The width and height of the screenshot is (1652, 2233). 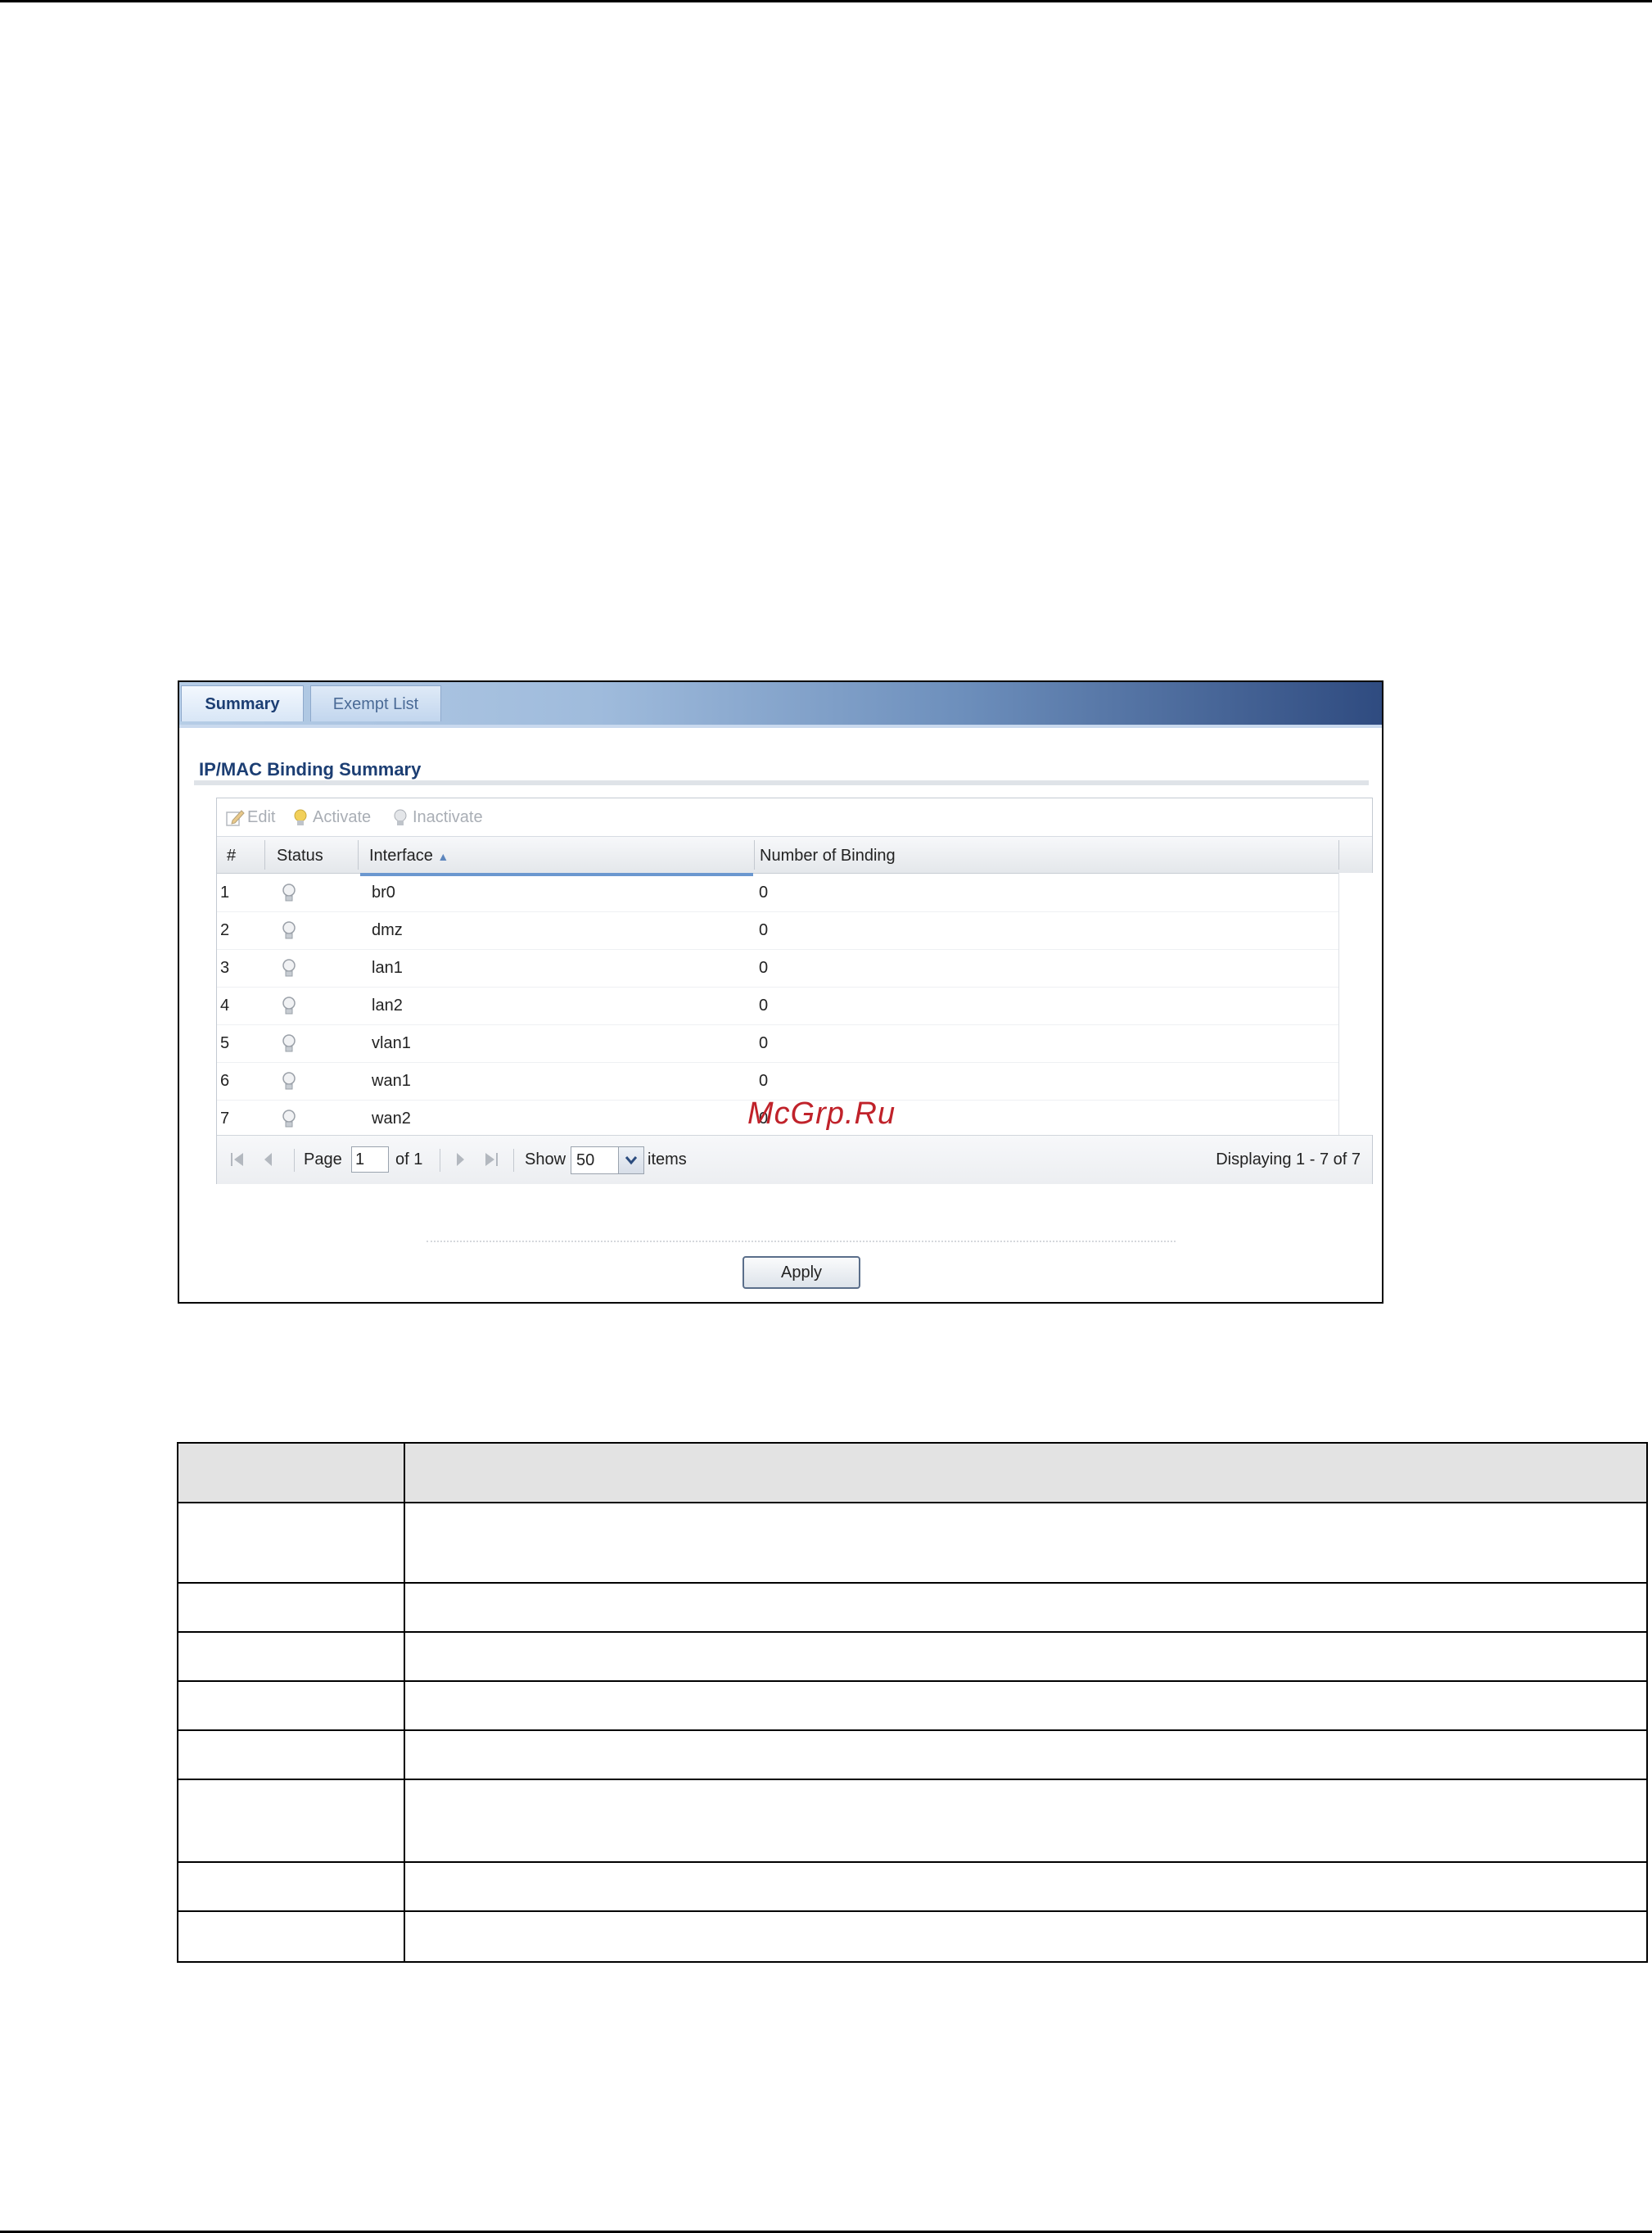 What do you see at coordinates (794, 818) in the screenshot?
I see `grid-toolbar: Edit Activate Inactivate` at bounding box center [794, 818].